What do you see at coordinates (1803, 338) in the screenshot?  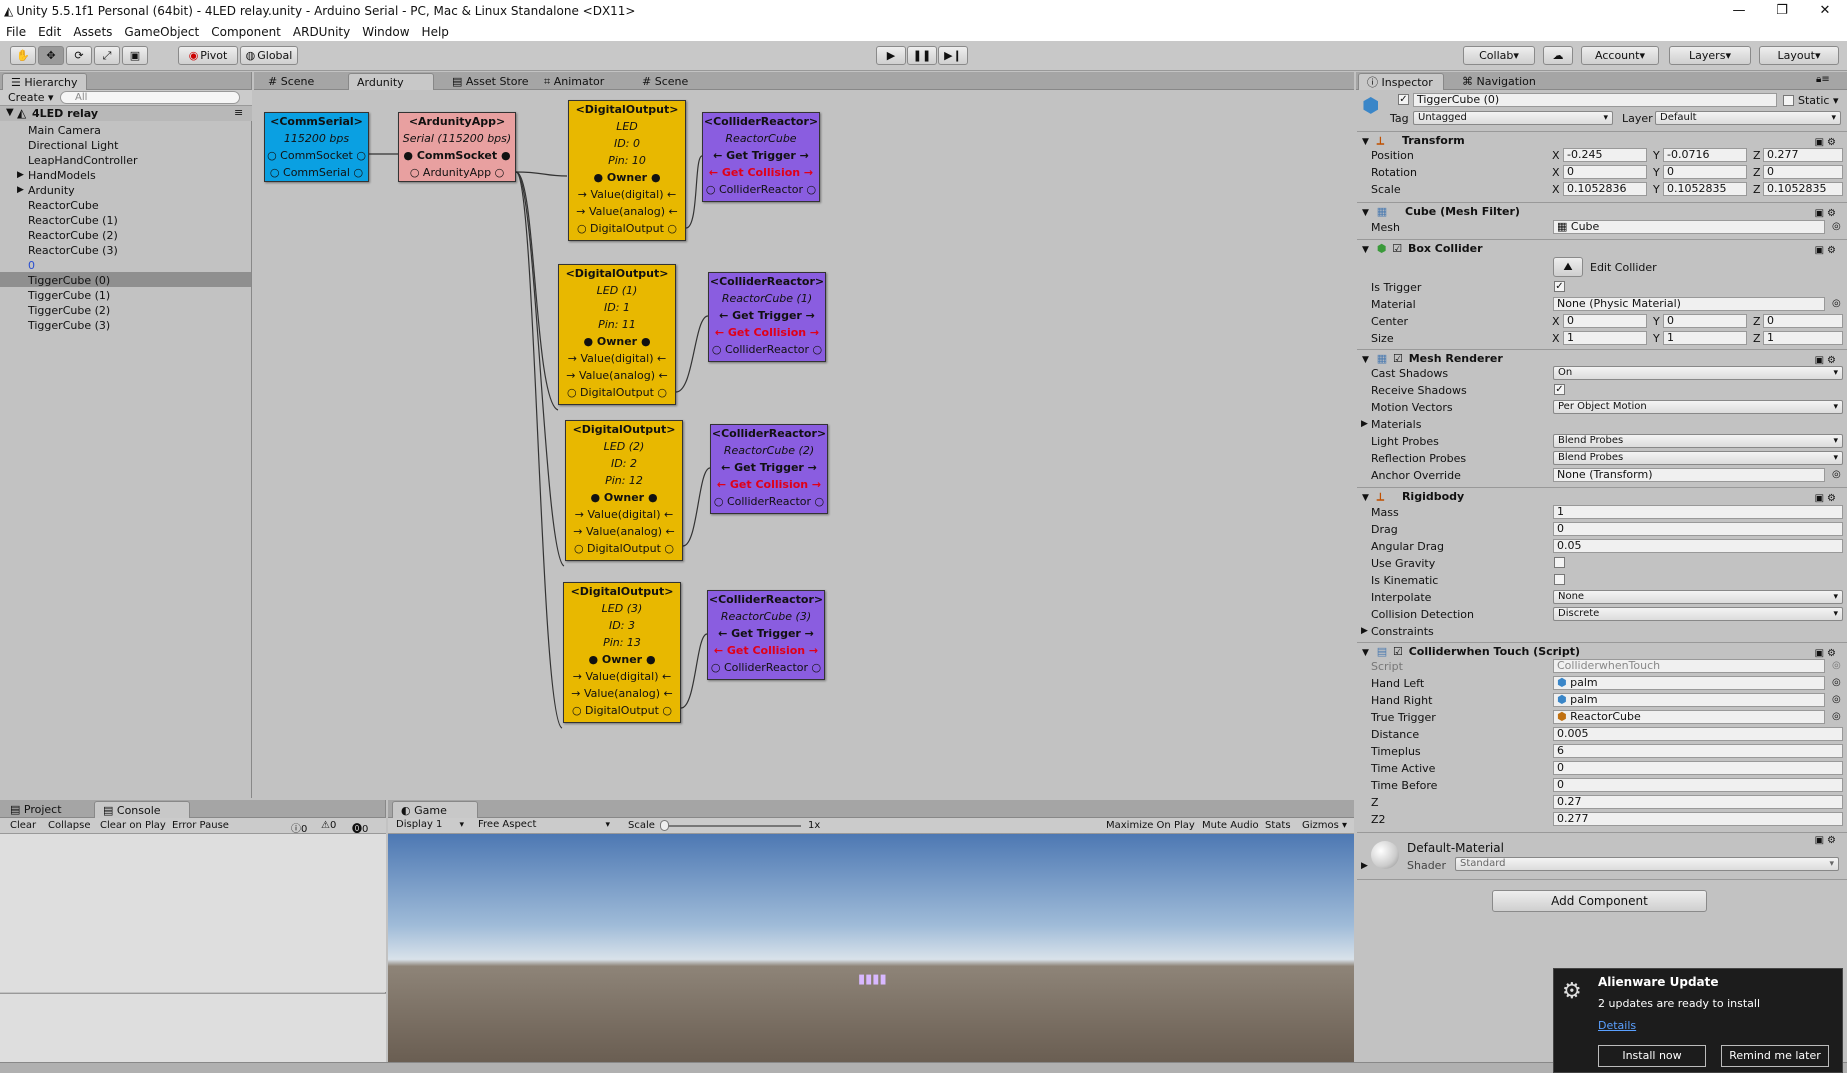 I see `size-z-input: 1` at bounding box center [1803, 338].